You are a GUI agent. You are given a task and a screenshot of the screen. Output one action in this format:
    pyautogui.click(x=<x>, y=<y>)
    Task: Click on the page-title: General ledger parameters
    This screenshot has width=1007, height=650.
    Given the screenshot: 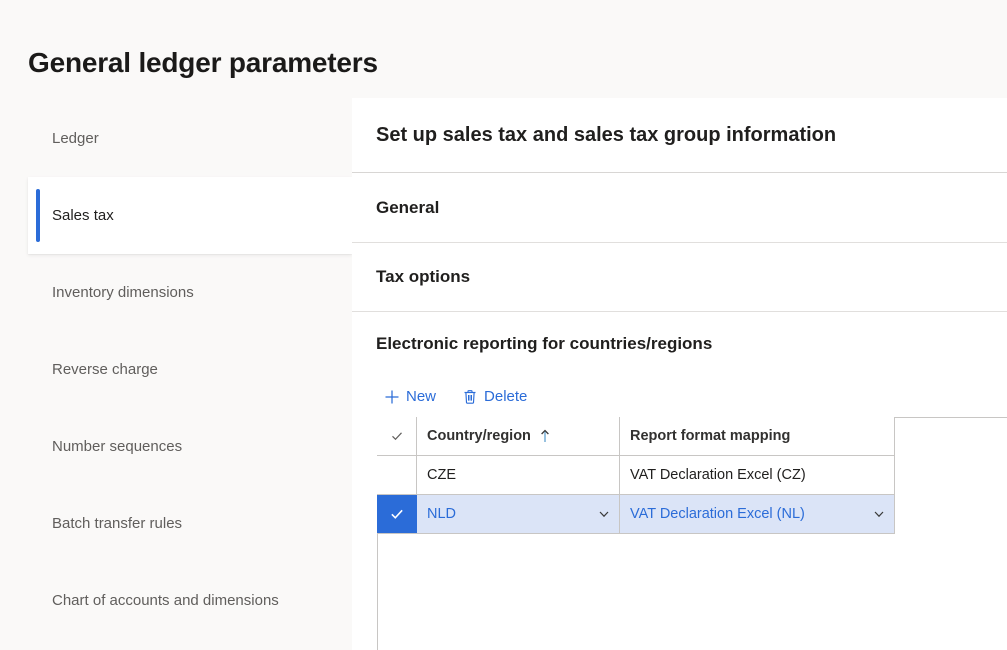 What is the action you would take?
    pyautogui.click(x=203, y=62)
    